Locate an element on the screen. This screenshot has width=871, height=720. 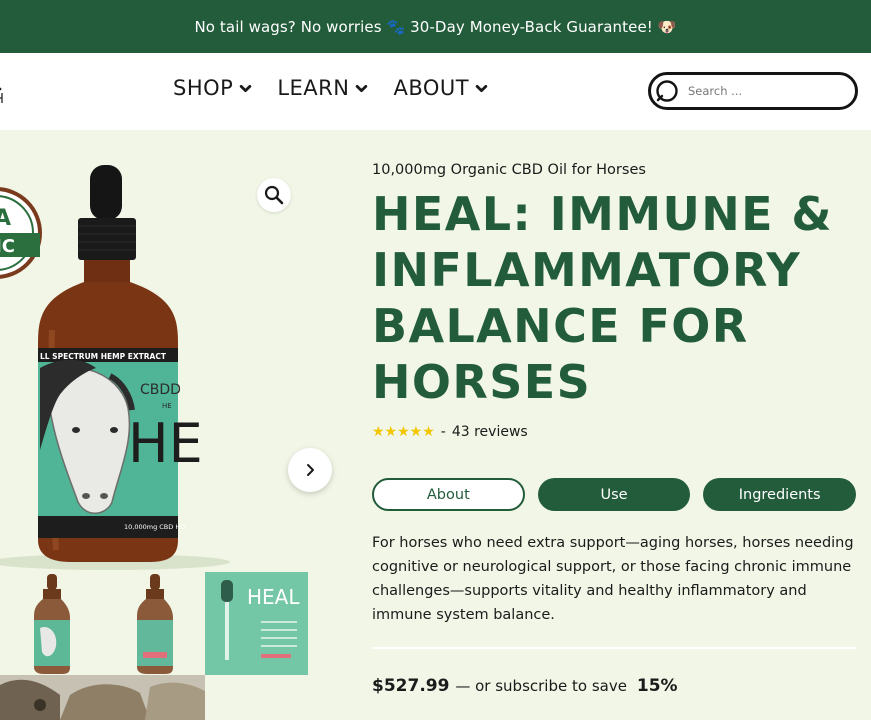
subscribe-text: — or subscribe to save is located at coordinates (541, 686).